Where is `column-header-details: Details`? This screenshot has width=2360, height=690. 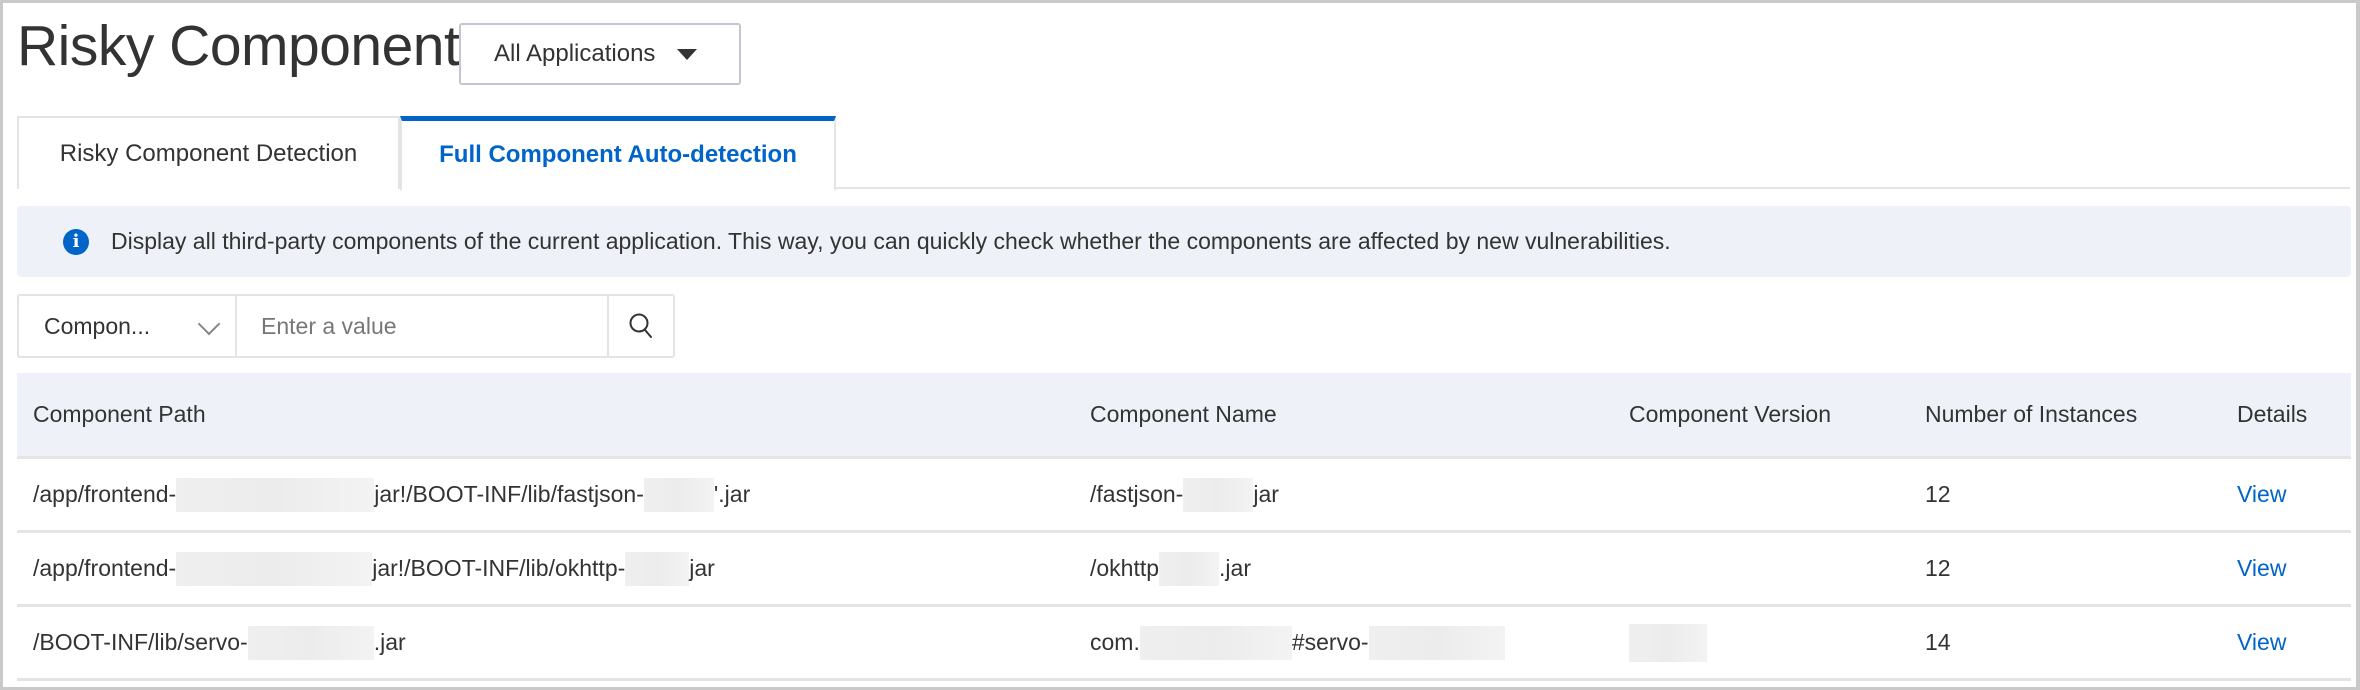
column-header-details: Details is located at coordinates (2272, 414).